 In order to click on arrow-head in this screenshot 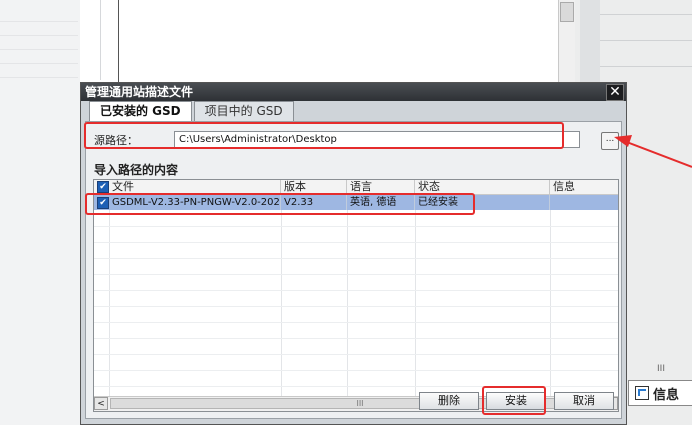, I will do `click(623, 141)`.